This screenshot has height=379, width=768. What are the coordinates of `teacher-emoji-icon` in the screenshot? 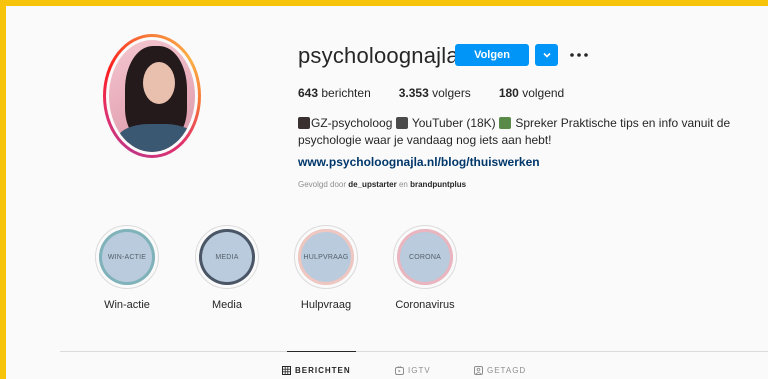 It's located at (505, 123).